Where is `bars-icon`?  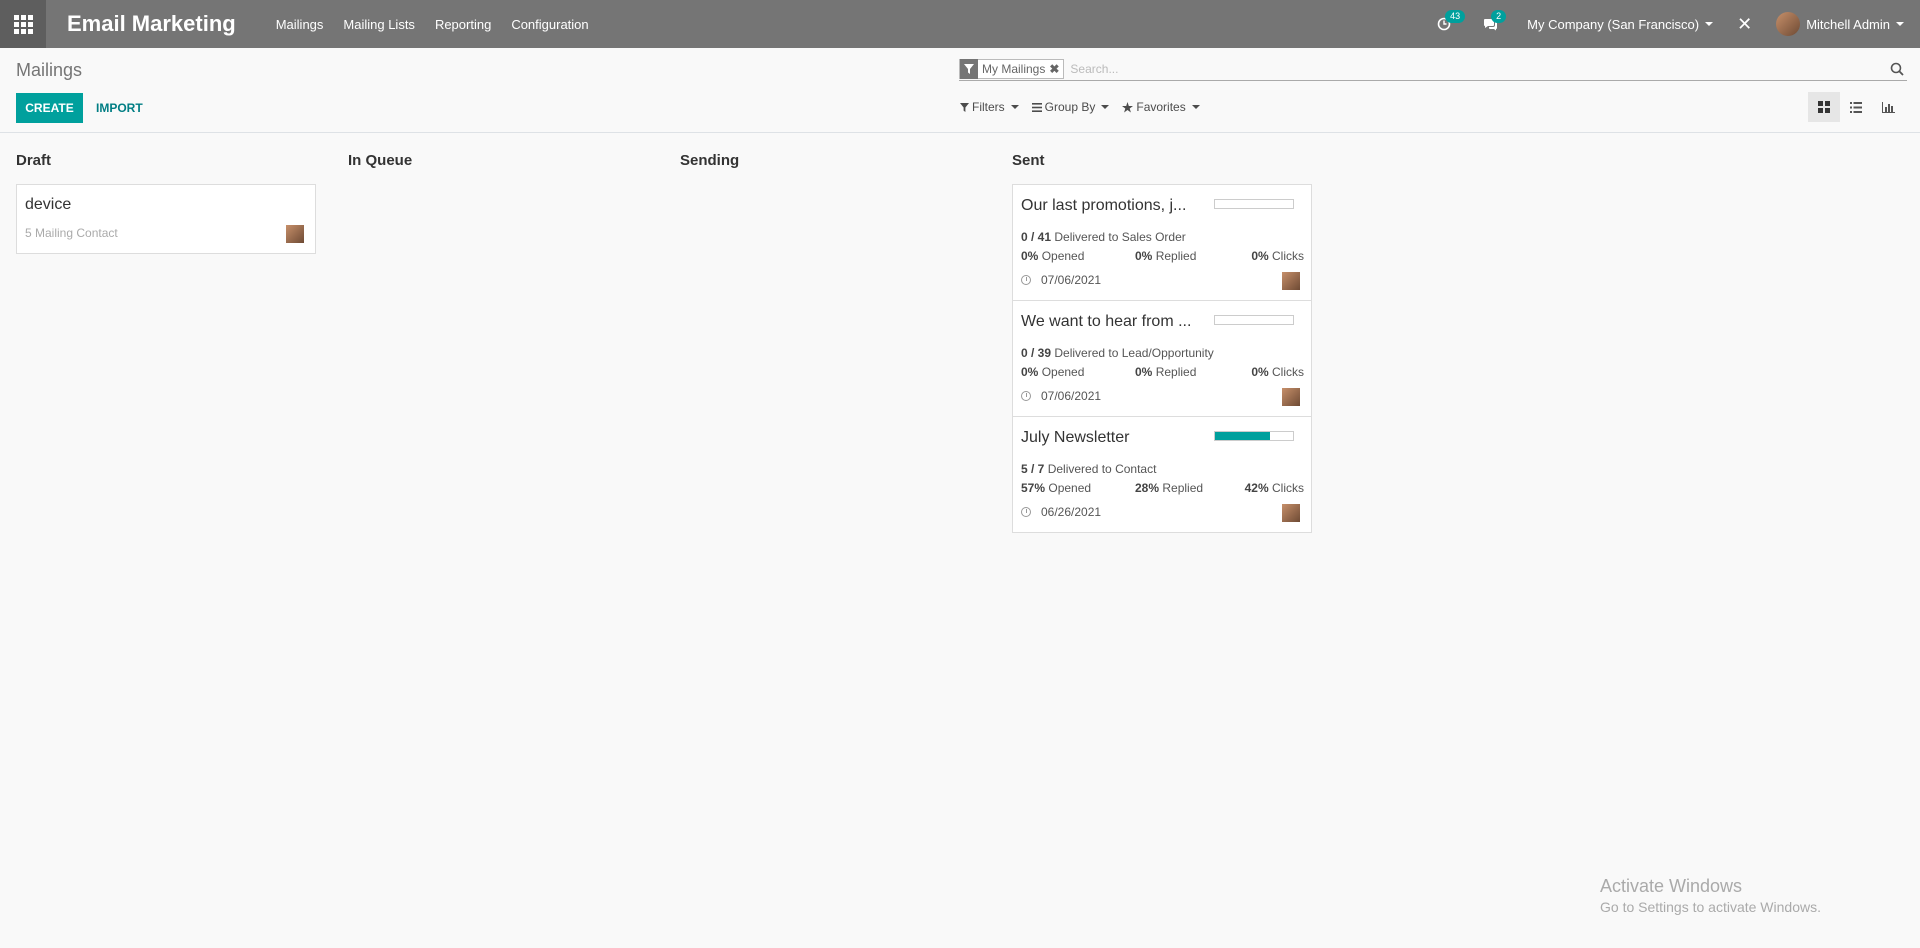 bars-icon is located at coordinates (1036, 107).